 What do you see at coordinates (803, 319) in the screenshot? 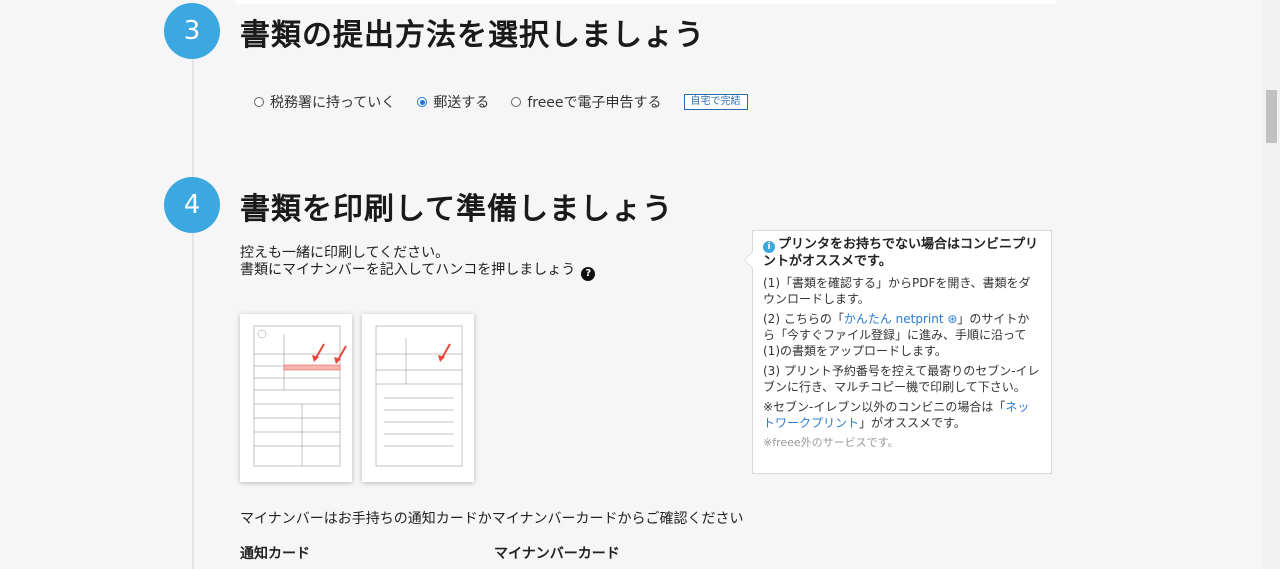
I see `tip-step-2-prefix: (2) こちらの「` at bounding box center [803, 319].